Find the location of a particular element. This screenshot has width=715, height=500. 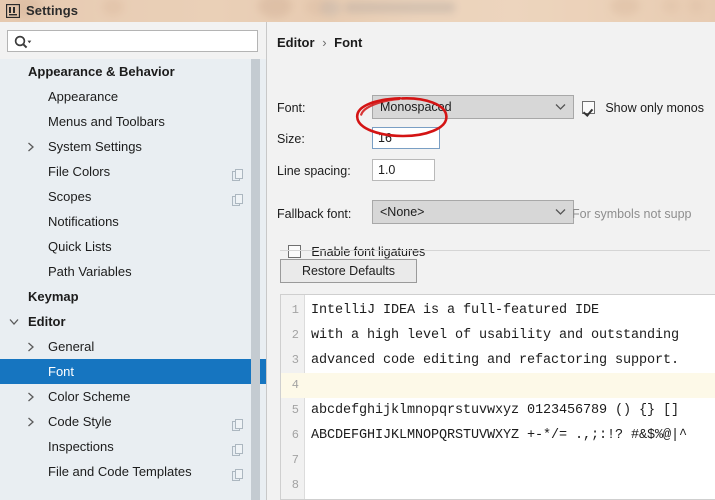

sidebar-item-editor: Editor is located at coordinates (133, 321).